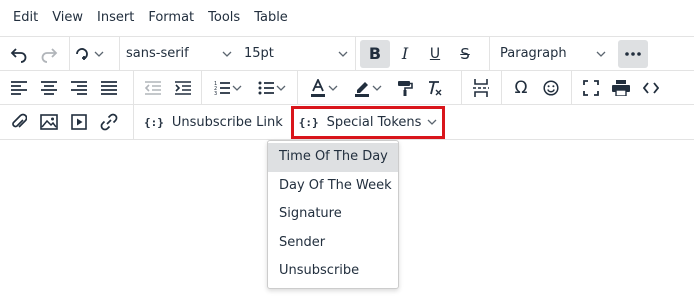  I want to click on font-family-value: sans-serif, so click(157, 53).